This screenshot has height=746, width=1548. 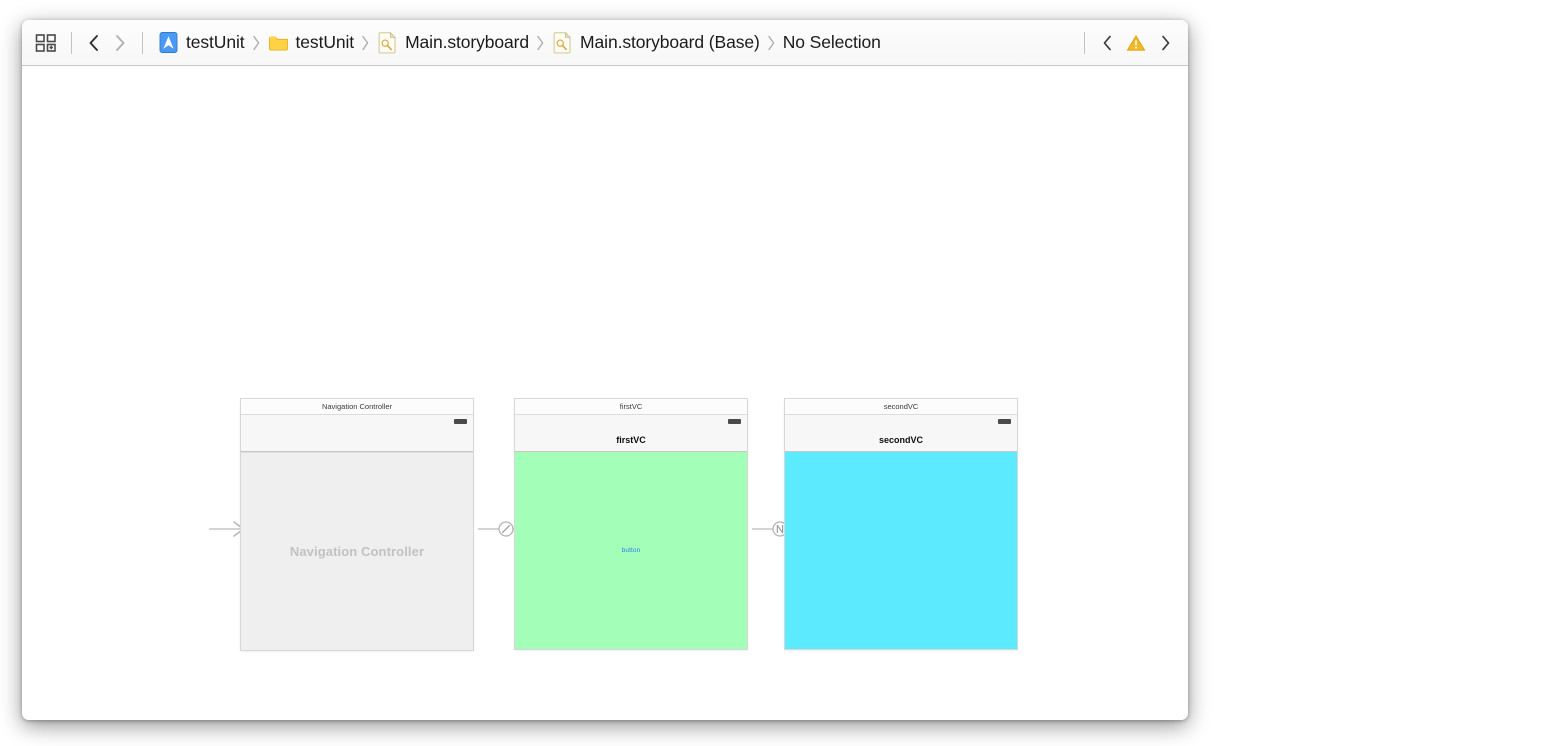 I want to click on view-controller-body, so click(x=901, y=550).